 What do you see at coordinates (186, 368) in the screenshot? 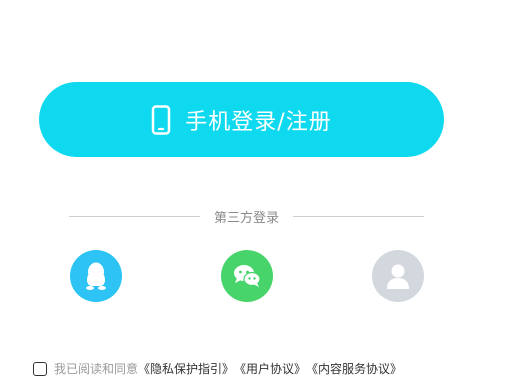
I see `privacy-policy-link: 《隐私保护指引》` at bounding box center [186, 368].